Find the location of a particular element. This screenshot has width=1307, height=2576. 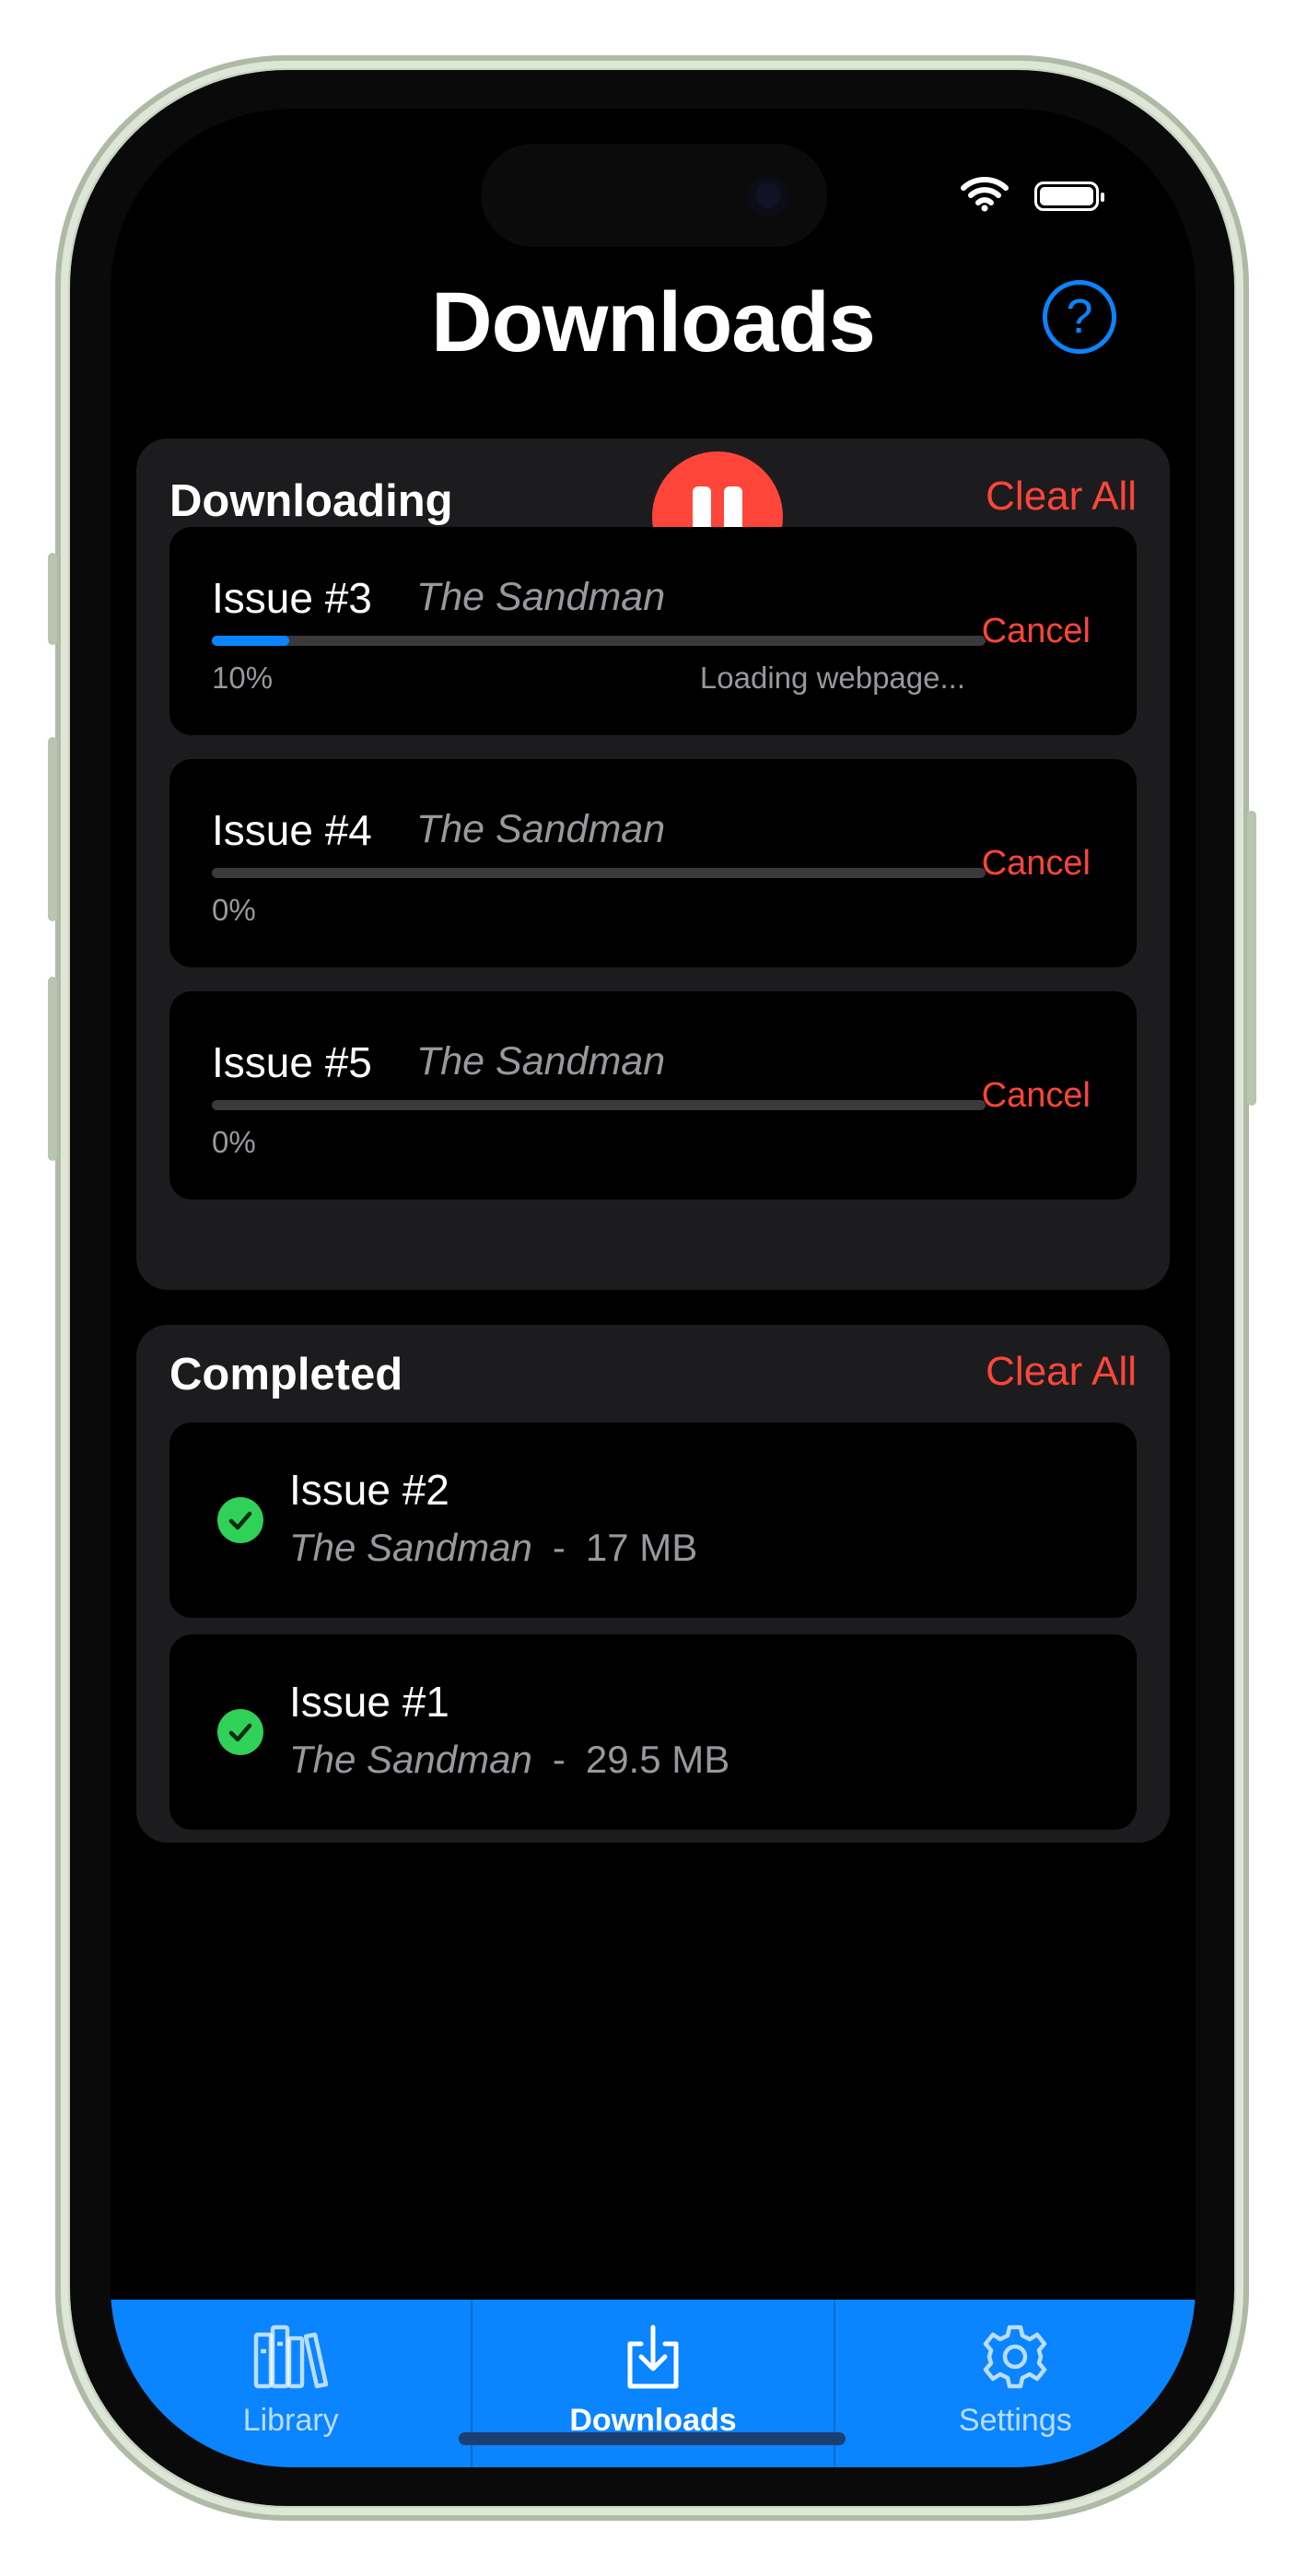

issue-title: Issue #5 is located at coordinates (292, 1062).